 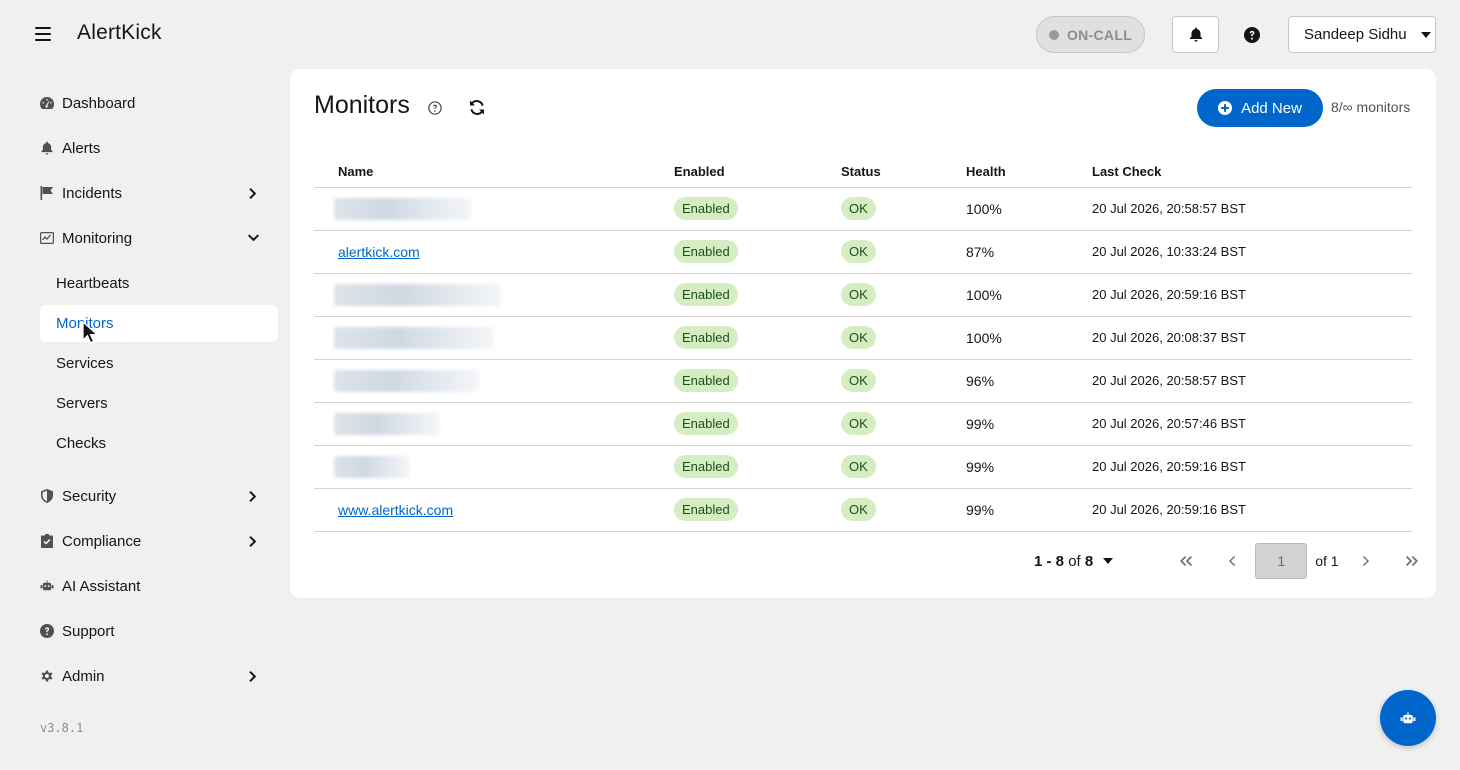 I want to click on first-page-button, so click(x=1186, y=561).